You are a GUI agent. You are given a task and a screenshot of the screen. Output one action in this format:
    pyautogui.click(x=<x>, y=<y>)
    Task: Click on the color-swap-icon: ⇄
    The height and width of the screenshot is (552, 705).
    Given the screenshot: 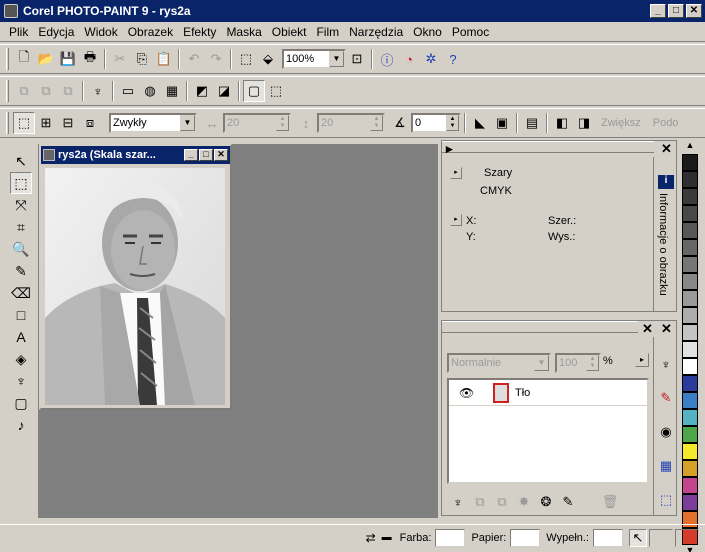 What is the action you would take?
    pyautogui.click(x=371, y=538)
    